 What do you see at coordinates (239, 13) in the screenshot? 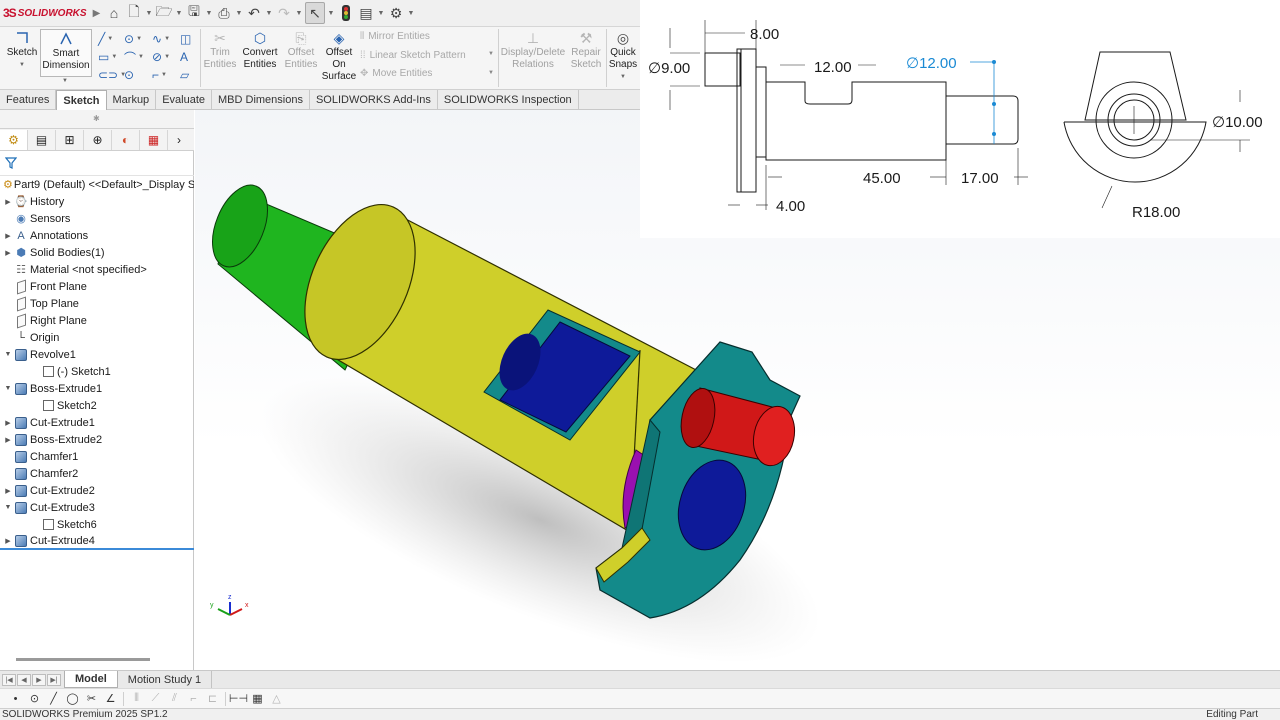
I see `print-dropdown-icon: ▼` at bounding box center [239, 13].